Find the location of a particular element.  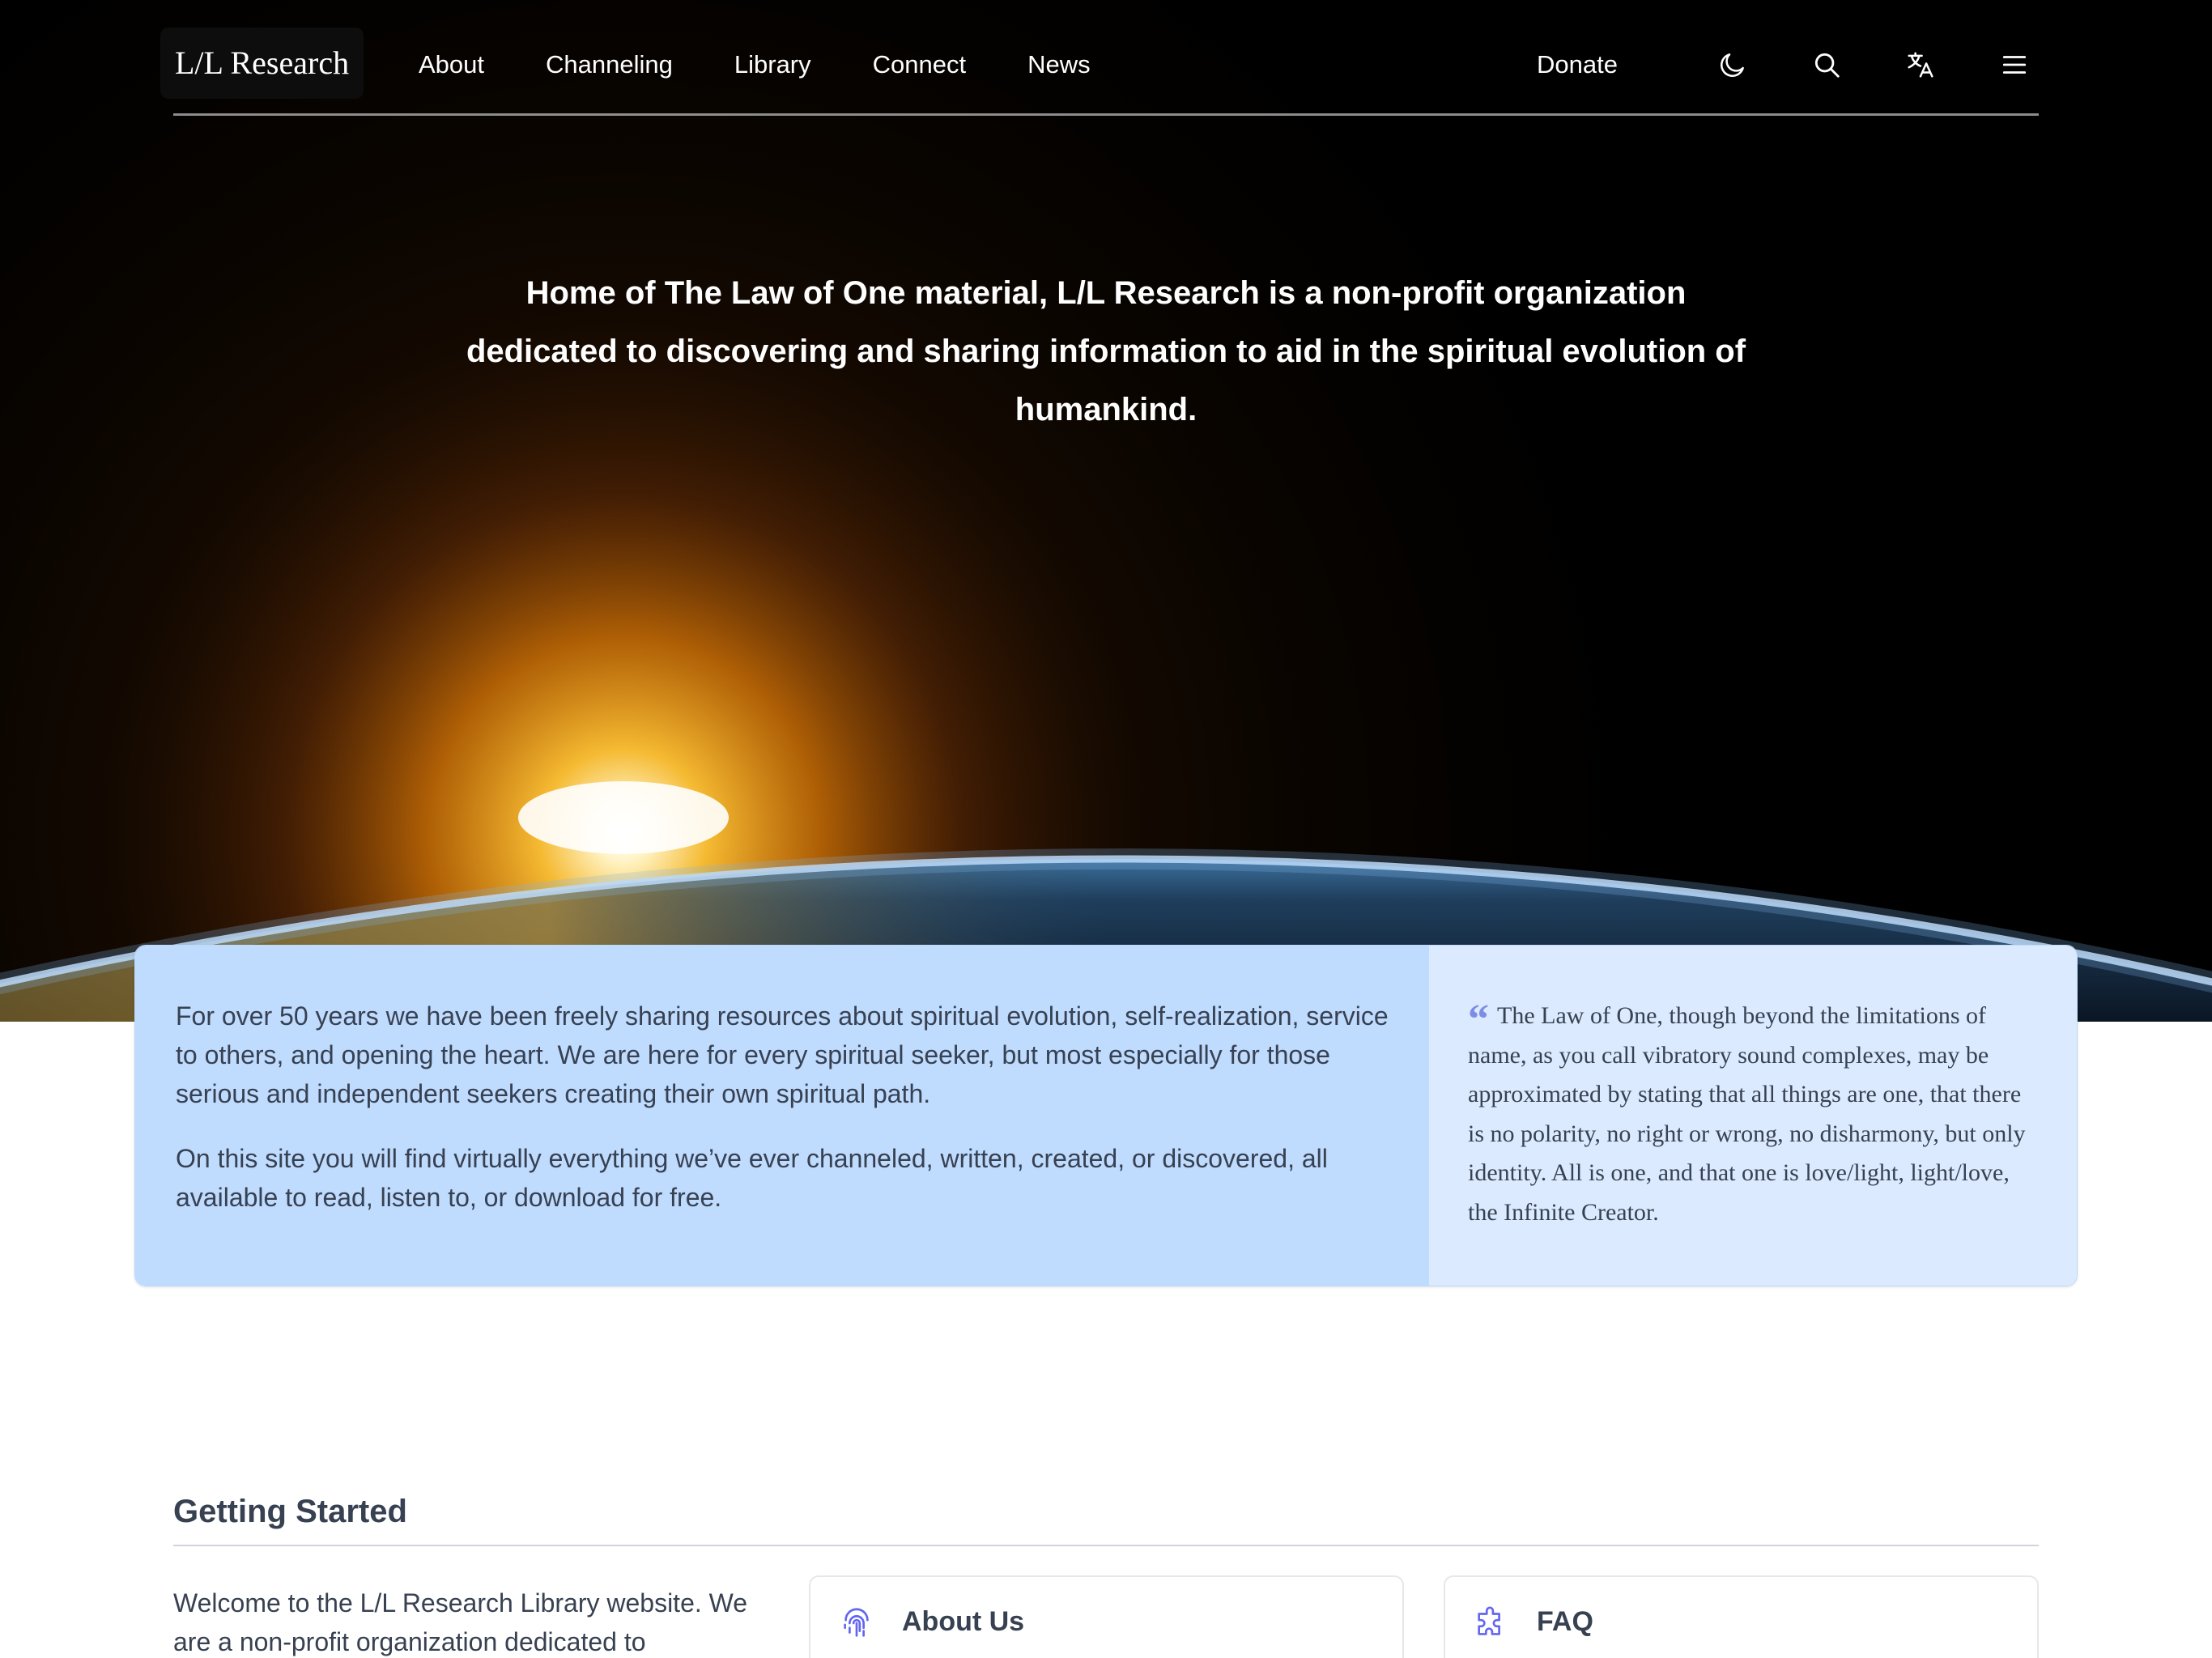

search-icon is located at coordinates (1827, 64).